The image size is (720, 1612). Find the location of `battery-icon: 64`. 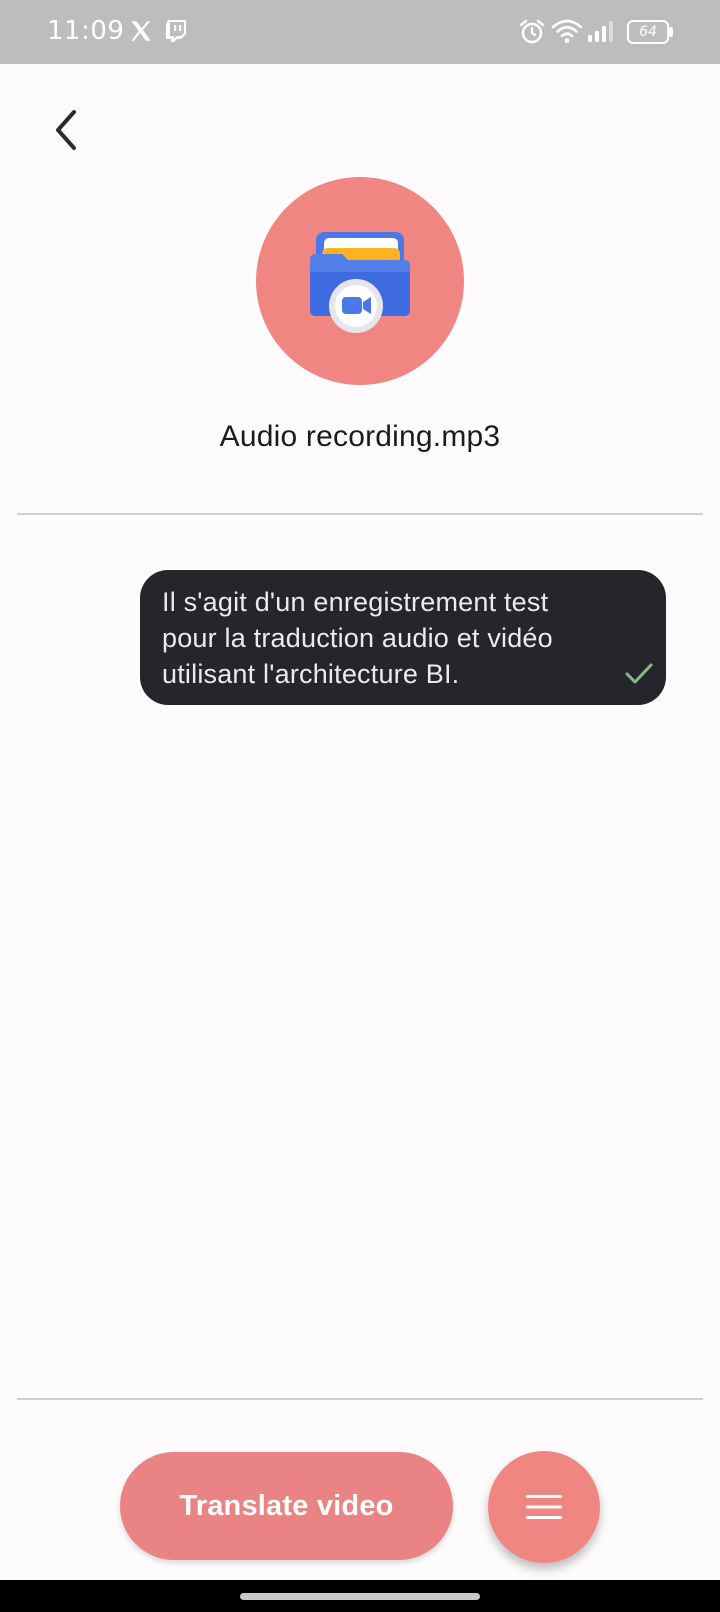

battery-icon: 64 is located at coordinates (650, 32).